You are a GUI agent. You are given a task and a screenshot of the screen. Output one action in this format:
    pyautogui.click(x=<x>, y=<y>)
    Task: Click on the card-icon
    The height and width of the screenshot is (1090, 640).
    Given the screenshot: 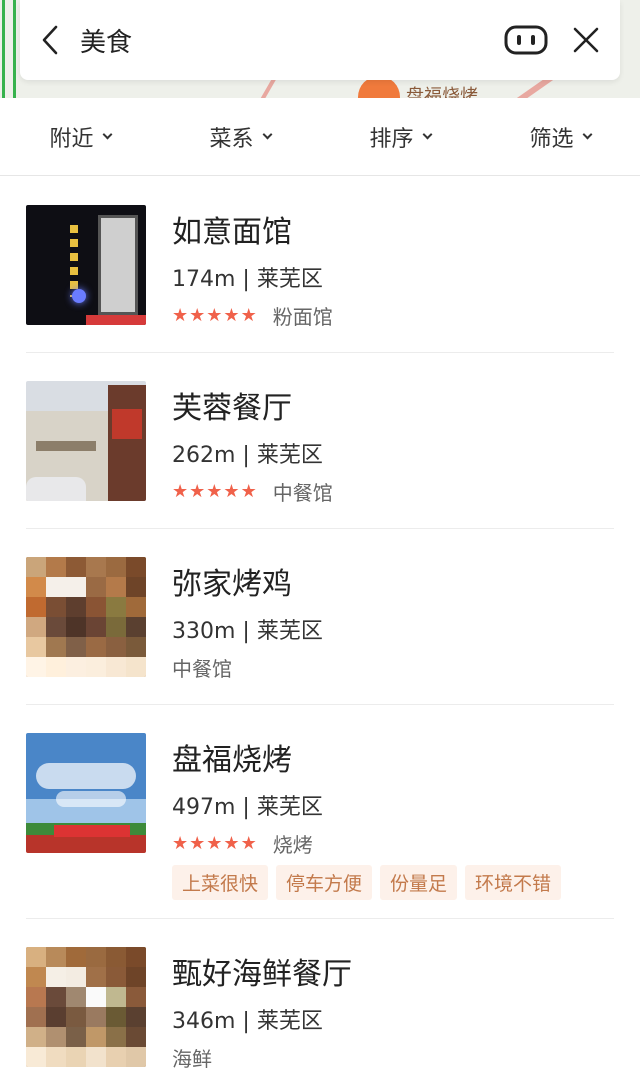 What is the action you would take?
    pyautogui.click(x=526, y=40)
    